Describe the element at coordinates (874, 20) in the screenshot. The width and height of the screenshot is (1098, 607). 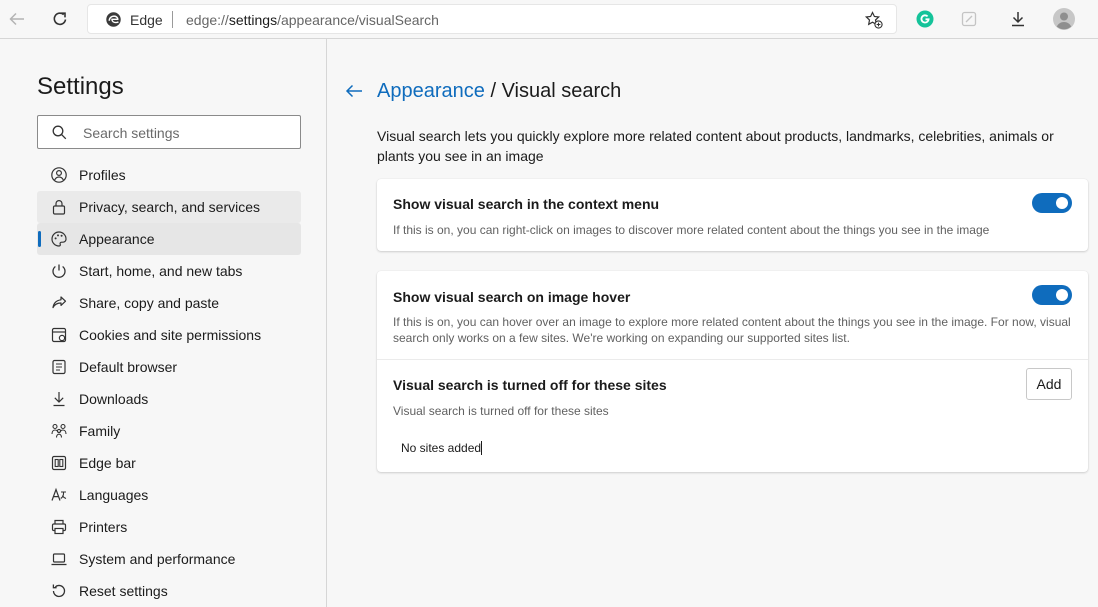
I see `add-favorite-icon` at that location.